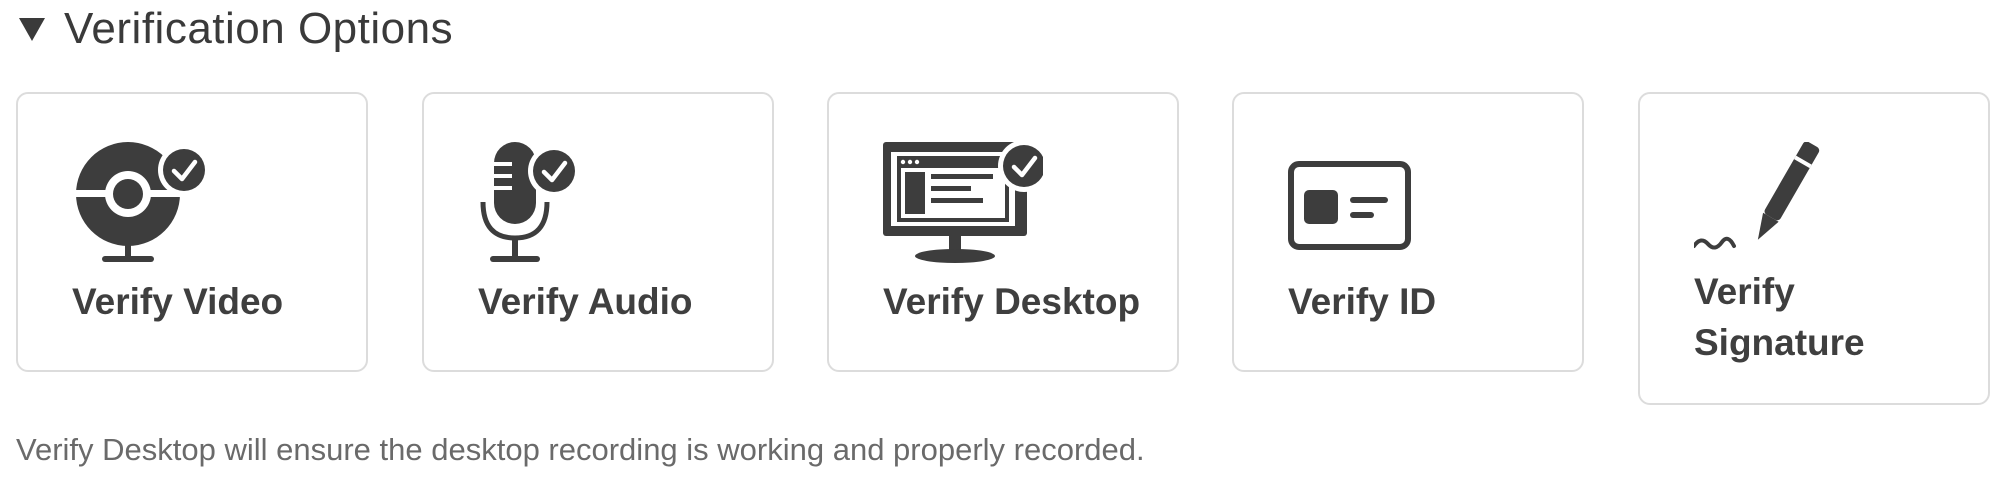 The height and width of the screenshot is (500, 2004). I want to click on verify-video-card: Verify Video, so click(192, 232).